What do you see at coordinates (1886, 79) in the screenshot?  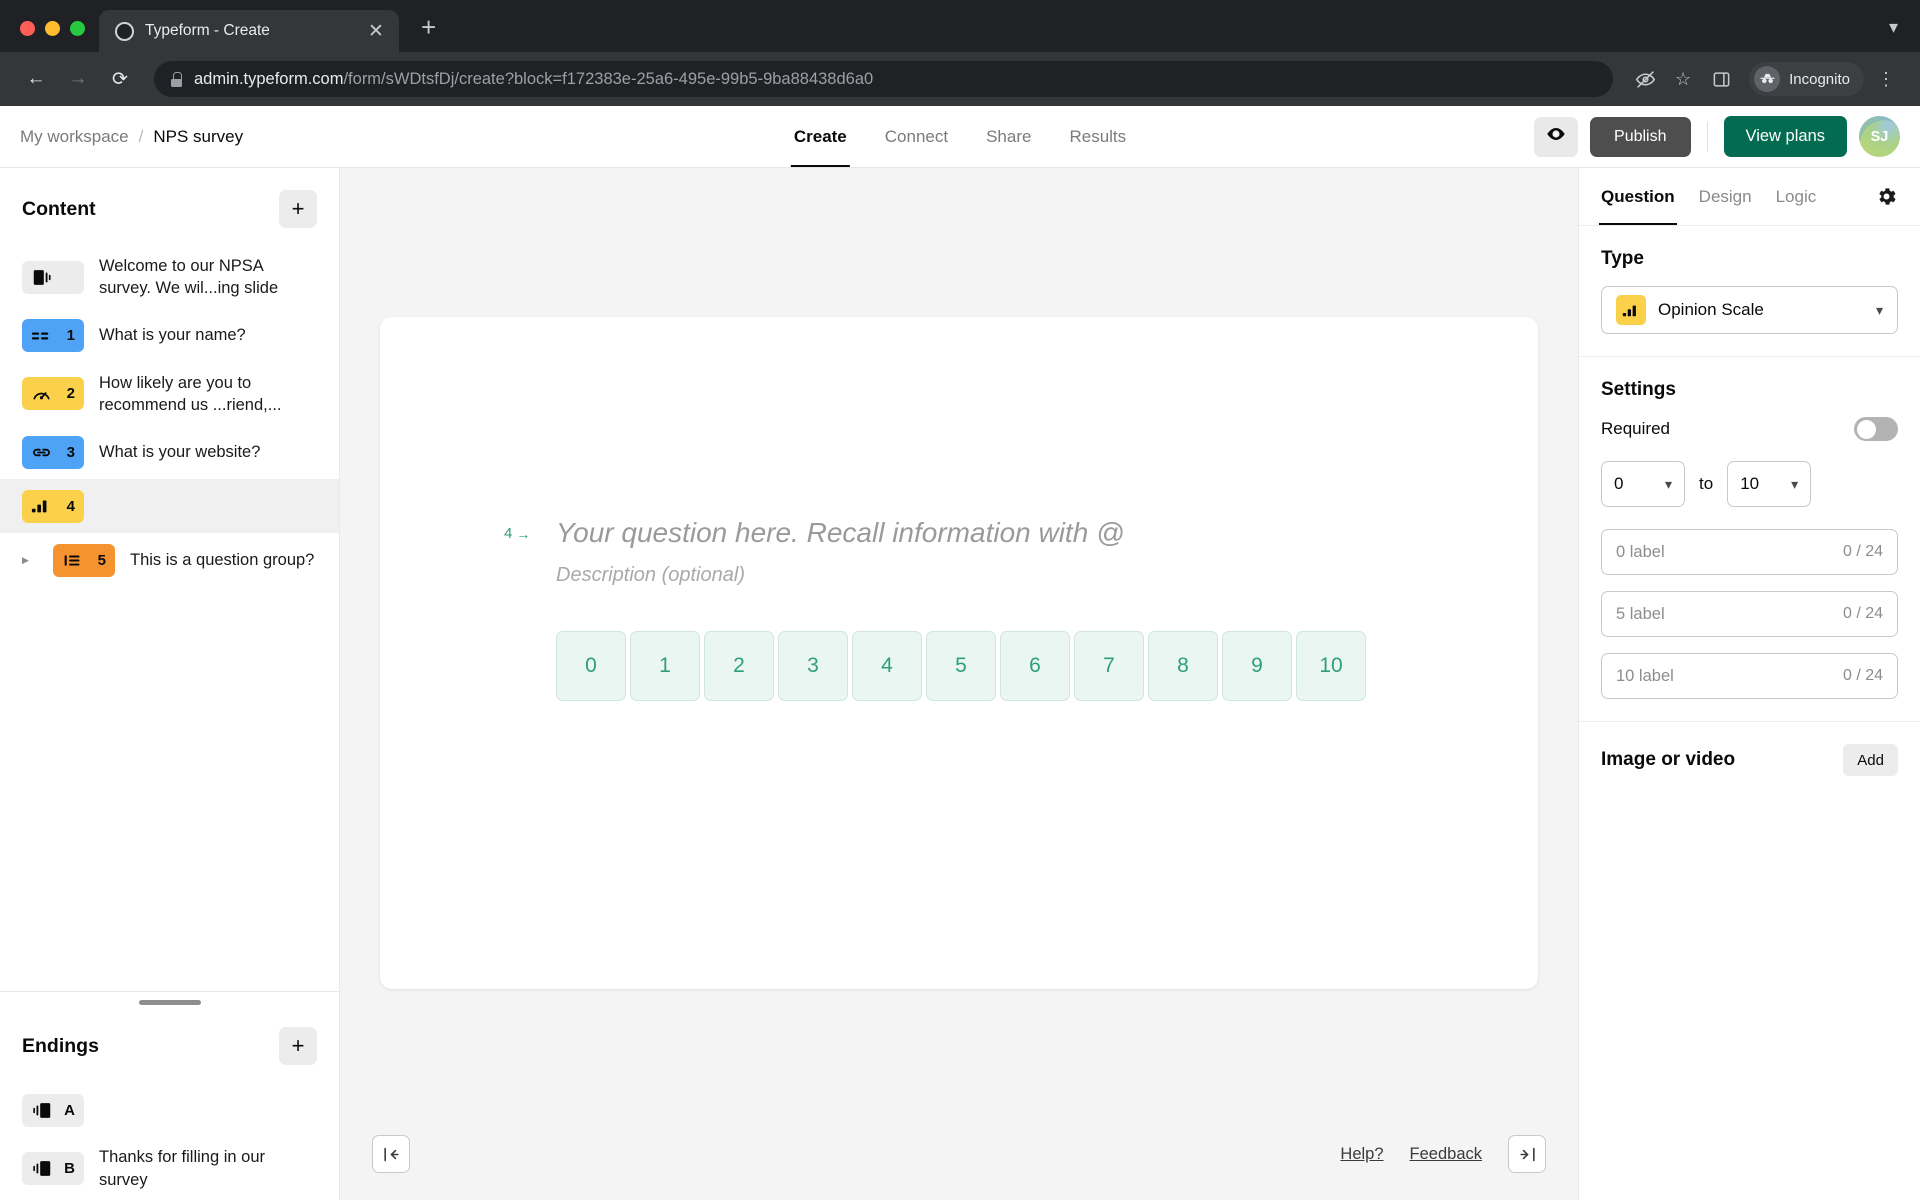 I see `kebab-menu-icon: ⋮` at bounding box center [1886, 79].